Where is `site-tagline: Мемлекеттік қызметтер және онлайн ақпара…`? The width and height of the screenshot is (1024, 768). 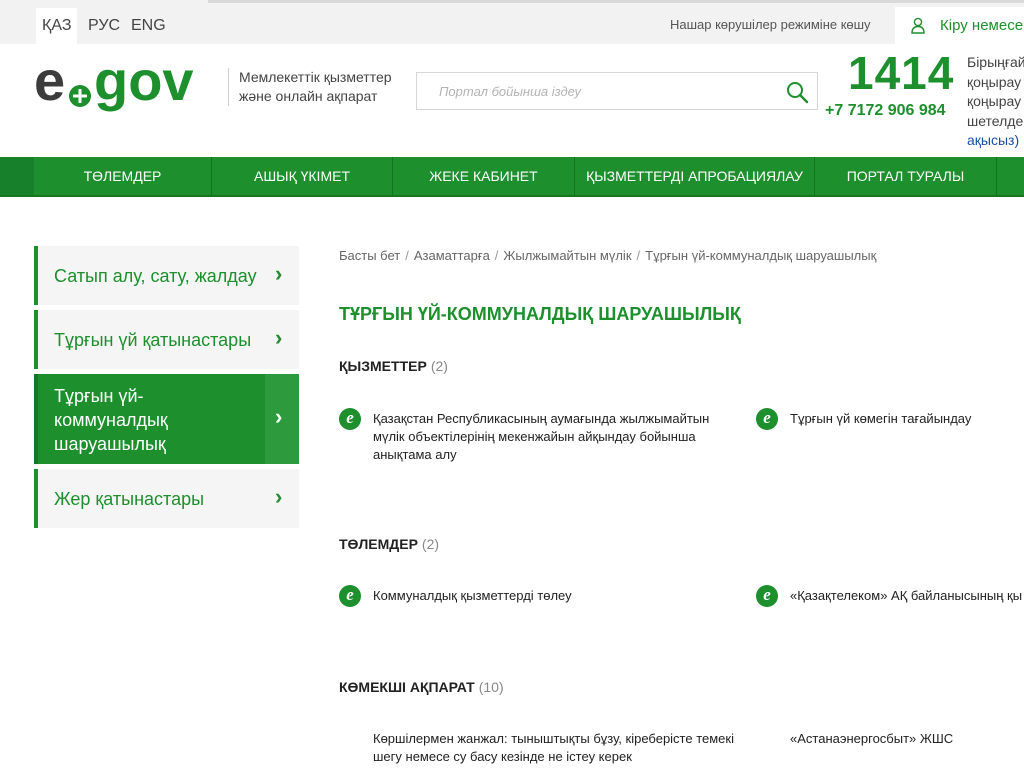 site-tagline: Мемлекеттік қызметтер және онлайн ақпара… is located at coordinates (323, 87).